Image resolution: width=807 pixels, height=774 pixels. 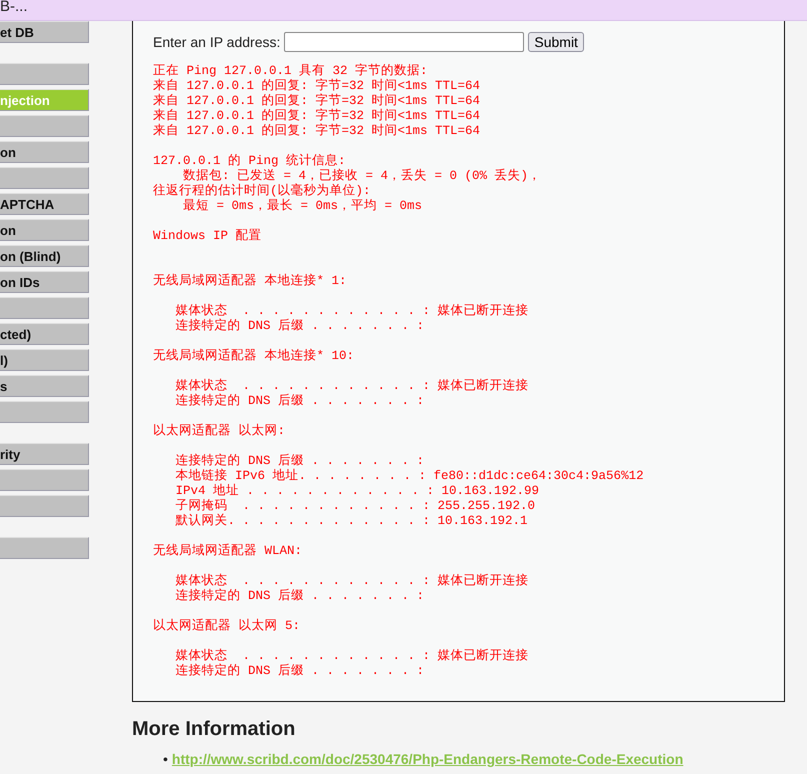 I want to click on output-line: 默认网关. . . . . . . . . . . . . : 10.163.192.1, so click(x=351, y=521).